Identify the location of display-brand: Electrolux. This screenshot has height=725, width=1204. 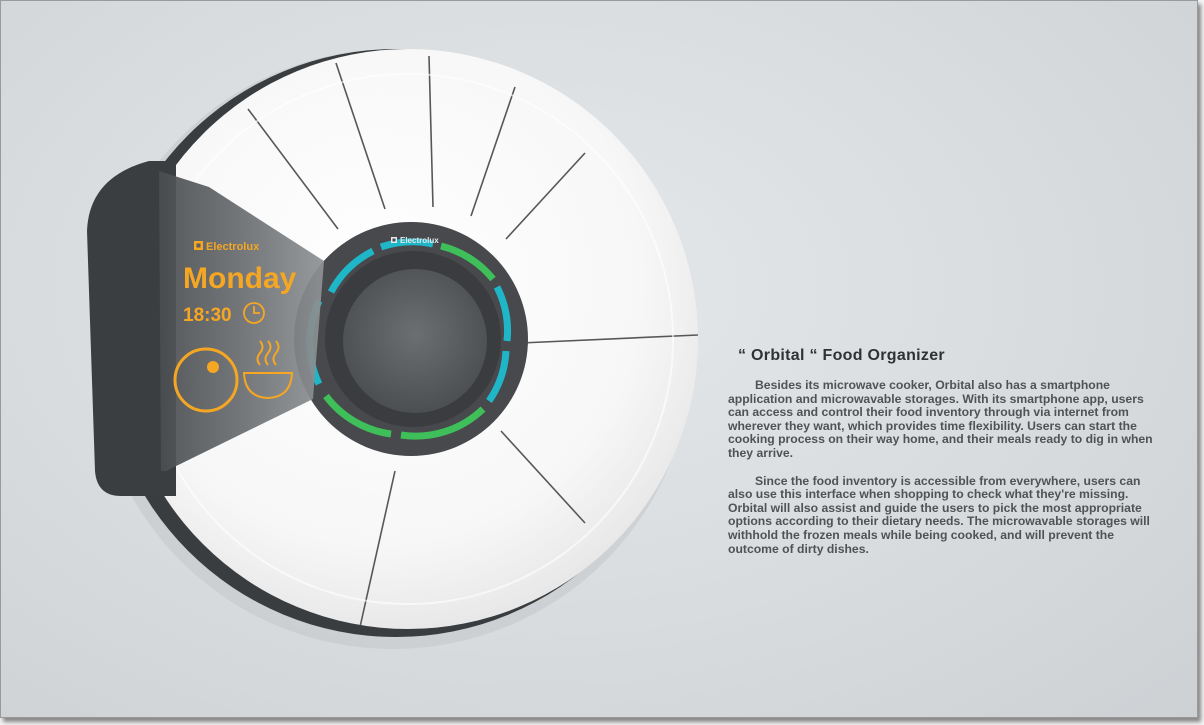
(233, 247).